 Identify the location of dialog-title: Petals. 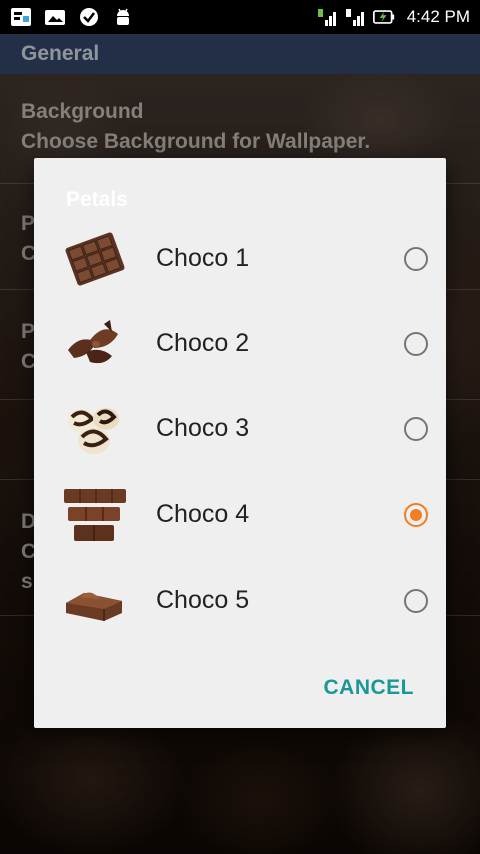
(97, 199).